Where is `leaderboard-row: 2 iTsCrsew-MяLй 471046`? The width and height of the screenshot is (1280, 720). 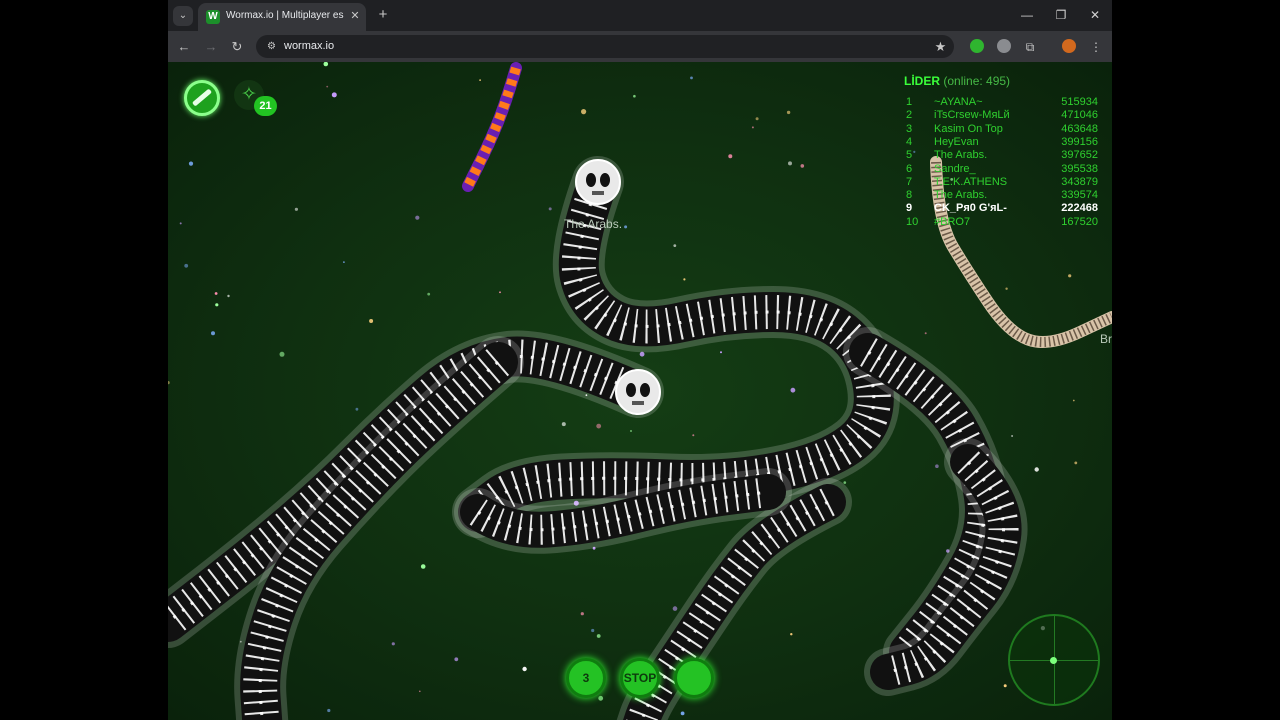
leaderboard-row: 2 iTsCrsew-MяLй 471046 is located at coordinates (1004, 115).